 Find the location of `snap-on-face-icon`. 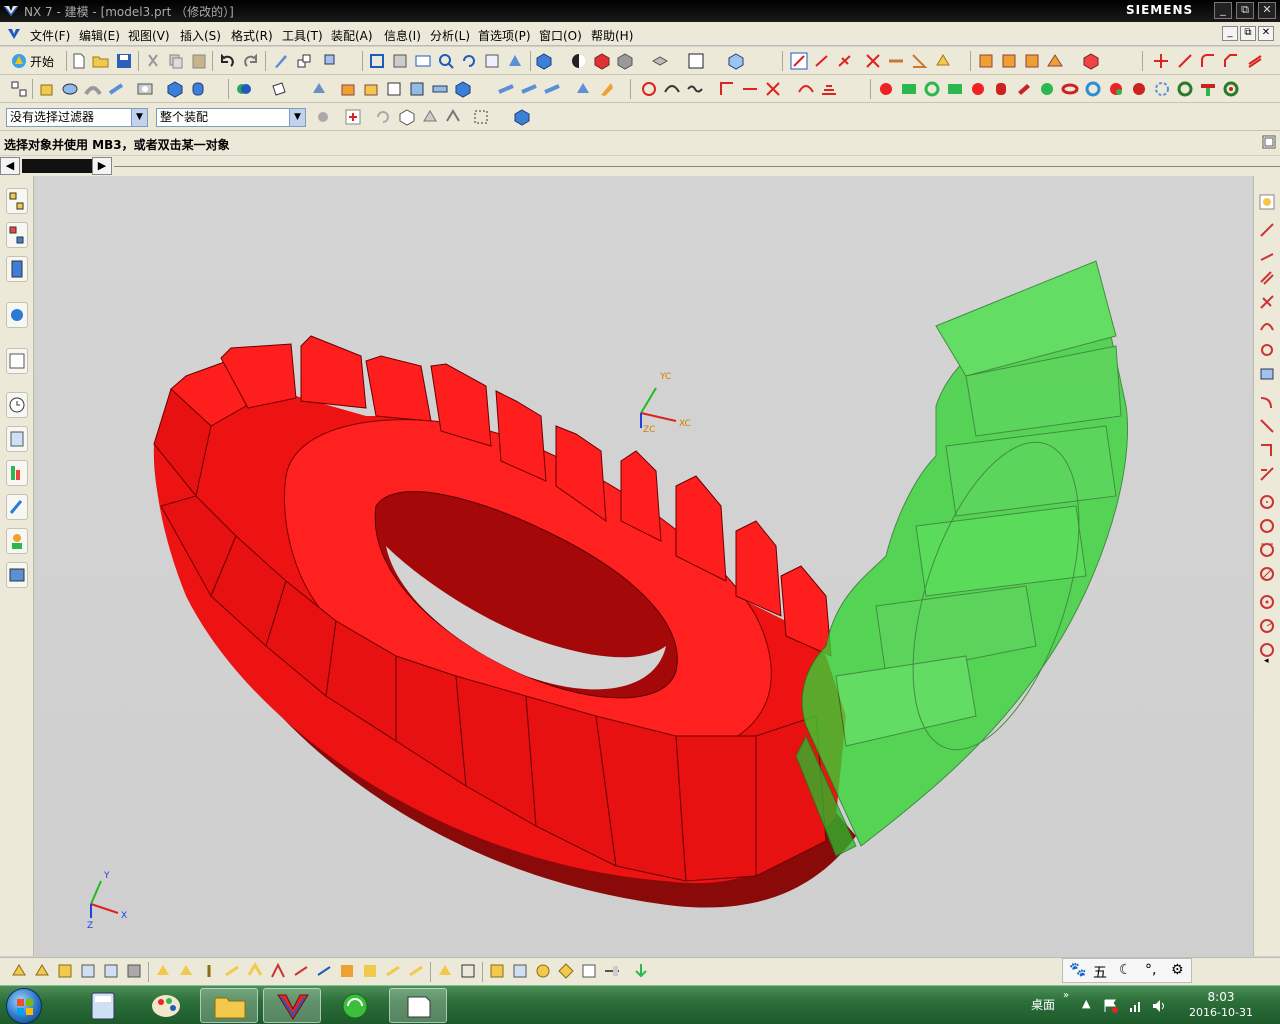

snap-on-face-icon is located at coordinates (347, 971).